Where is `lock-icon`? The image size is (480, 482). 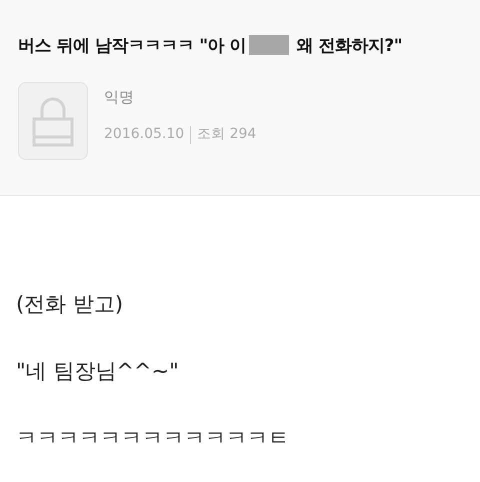
lock-icon is located at coordinates (53, 121).